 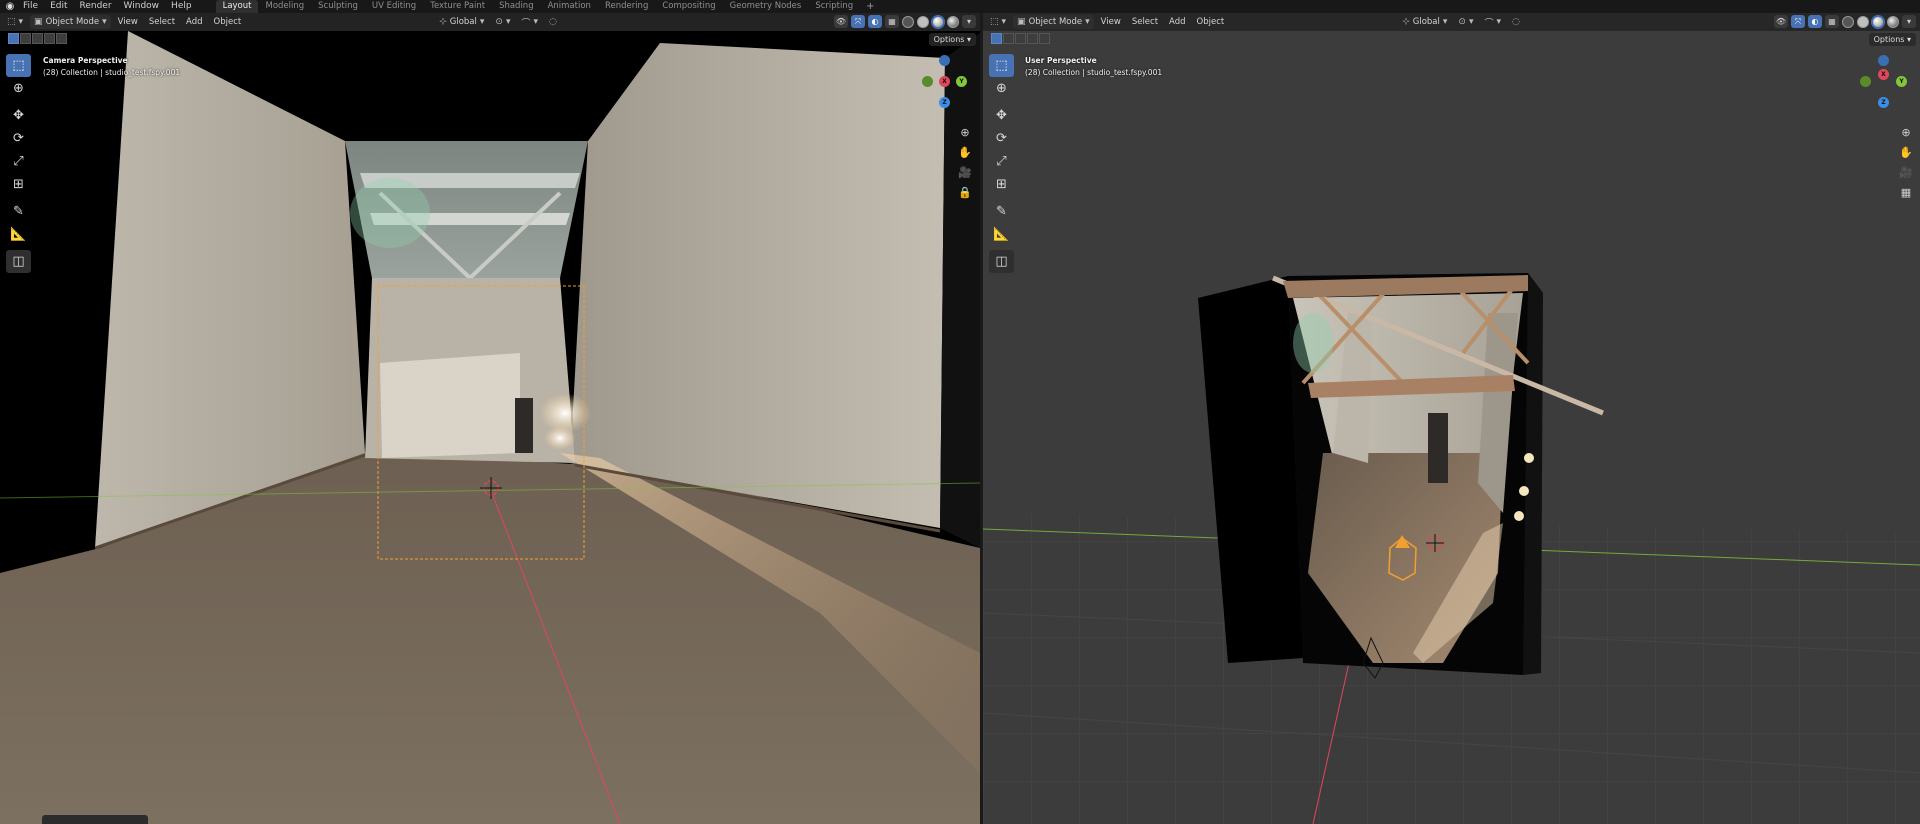 I want to click on tab-geometry-nodes: Geometry Nodes, so click(x=766, y=6).